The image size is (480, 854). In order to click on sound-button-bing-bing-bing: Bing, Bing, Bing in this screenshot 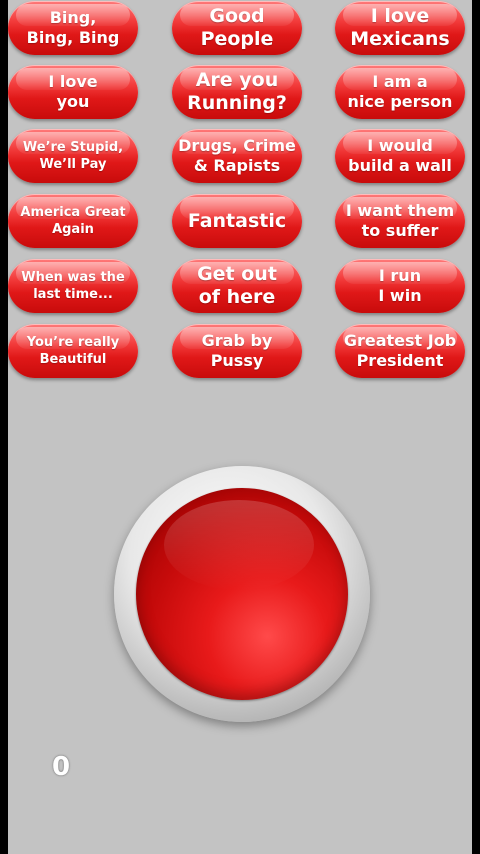, I will do `click(73, 28)`.